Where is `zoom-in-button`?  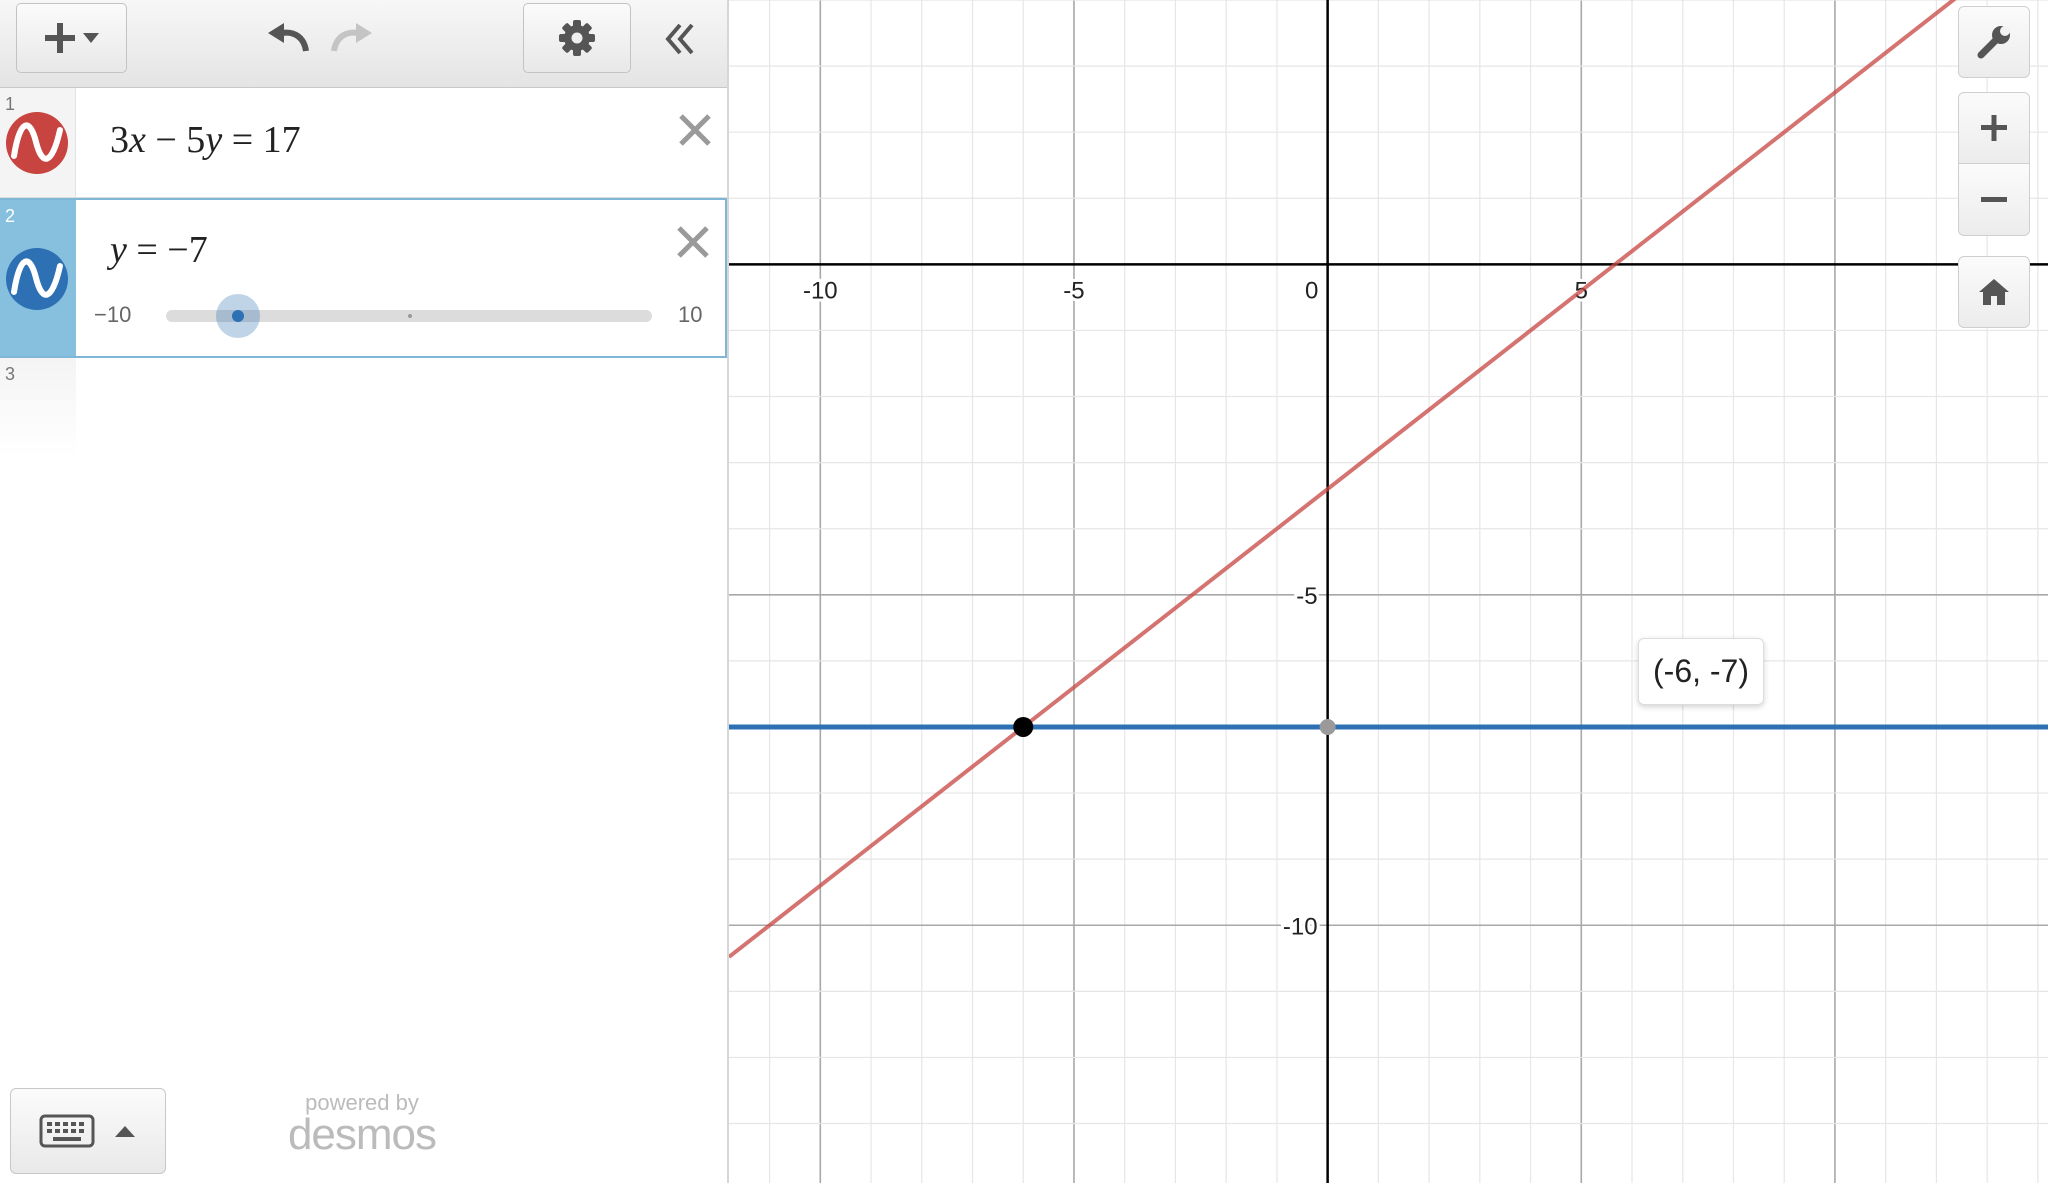 zoom-in-button is located at coordinates (1994, 128).